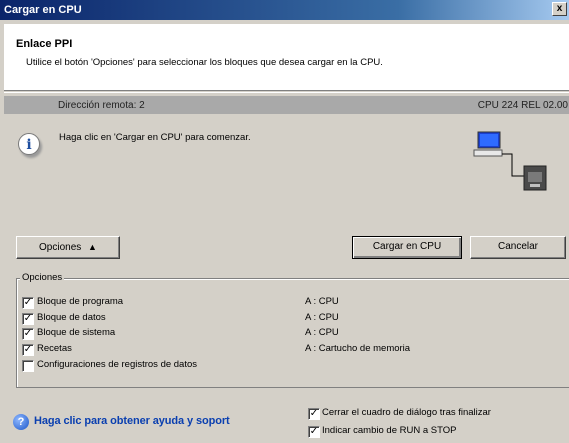 The width and height of the screenshot is (569, 443). What do you see at coordinates (522, 105) in the screenshot?
I see `cpu-info: CPU 224 REL 02.00` at bounding box center [522, 105].